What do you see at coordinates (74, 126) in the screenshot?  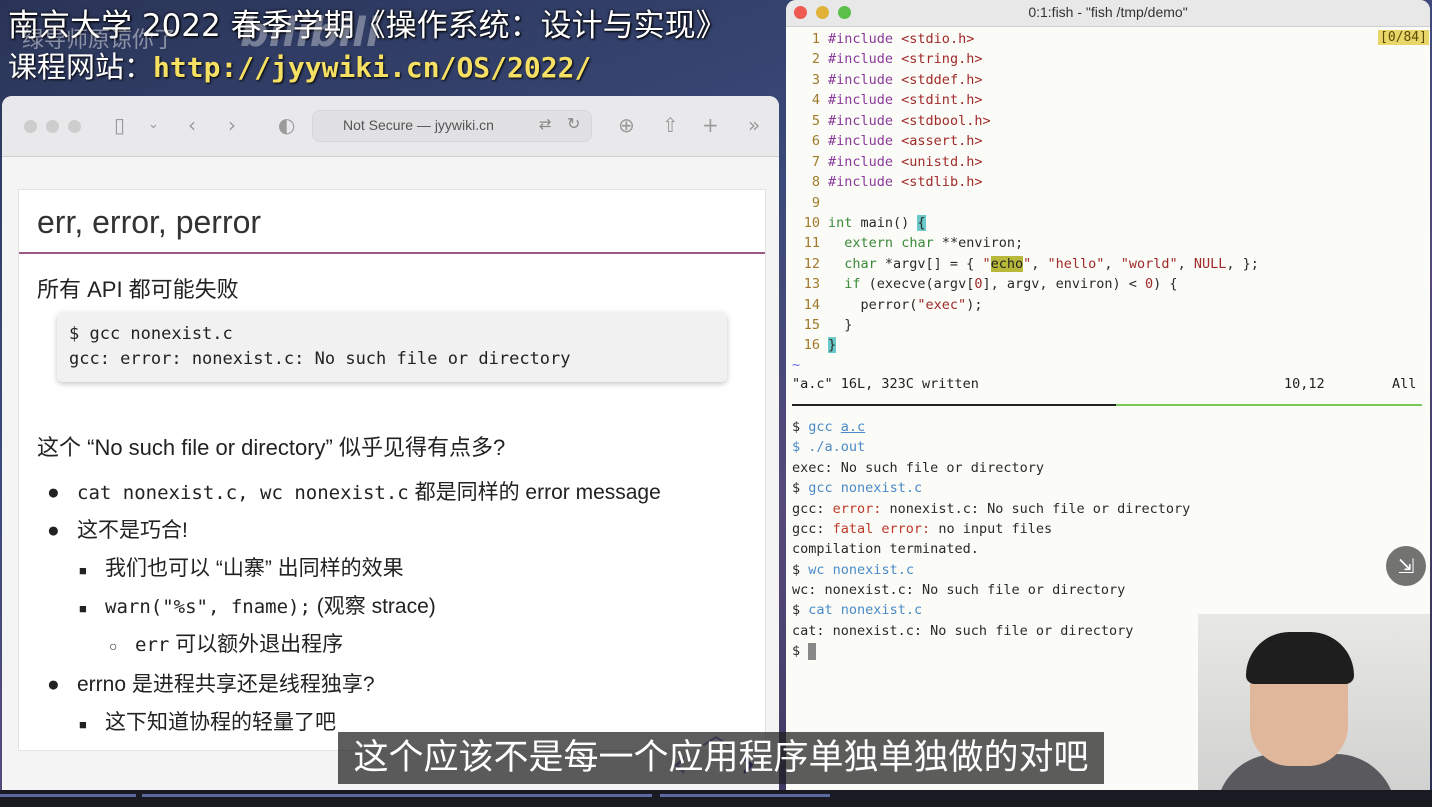 I see `zoom-window-button` at bounding box center [74, 126].